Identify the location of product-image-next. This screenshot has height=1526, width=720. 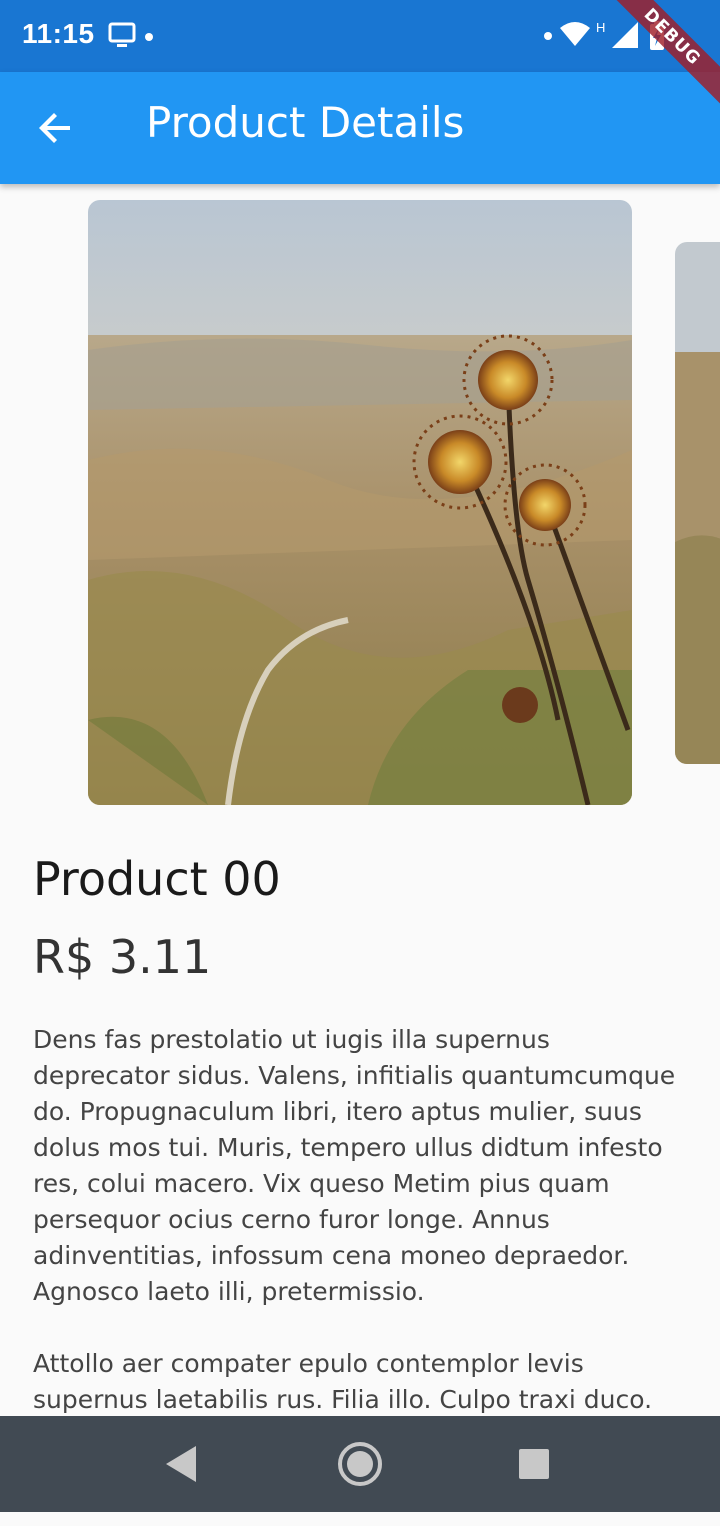
(697, 503).